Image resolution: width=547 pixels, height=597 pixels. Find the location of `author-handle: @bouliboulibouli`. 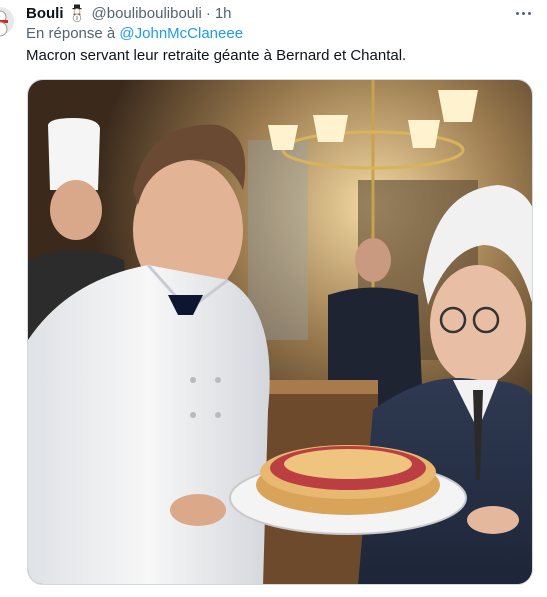

author-handle: @bouliboulibouli is located at coordinates (147, 13).